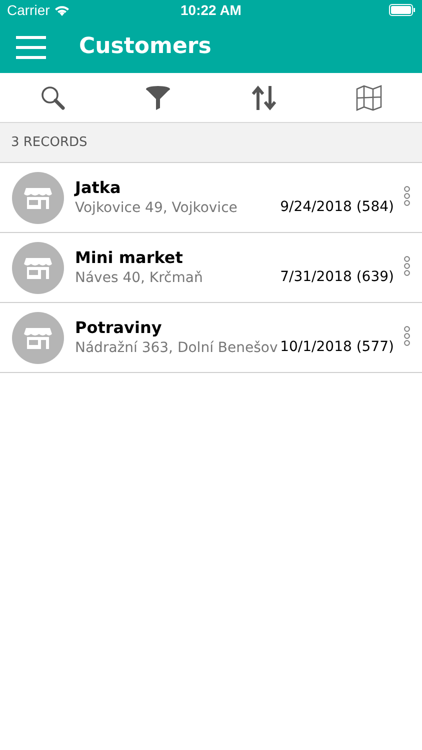 The height and width of the screenshot is (750, 422). Describe the element at coordinates (62, 10) in the screenshot. I see `wifi-icon` at that location.